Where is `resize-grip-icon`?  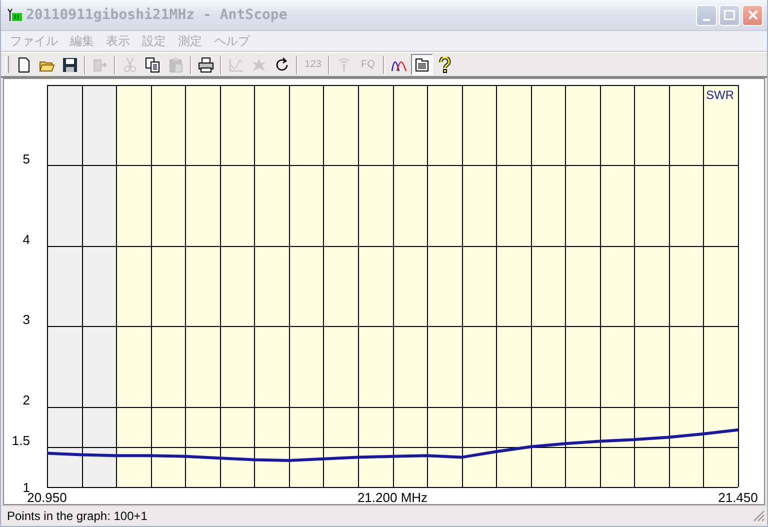 resize-grip-icon is located at coordinates (759, 516).